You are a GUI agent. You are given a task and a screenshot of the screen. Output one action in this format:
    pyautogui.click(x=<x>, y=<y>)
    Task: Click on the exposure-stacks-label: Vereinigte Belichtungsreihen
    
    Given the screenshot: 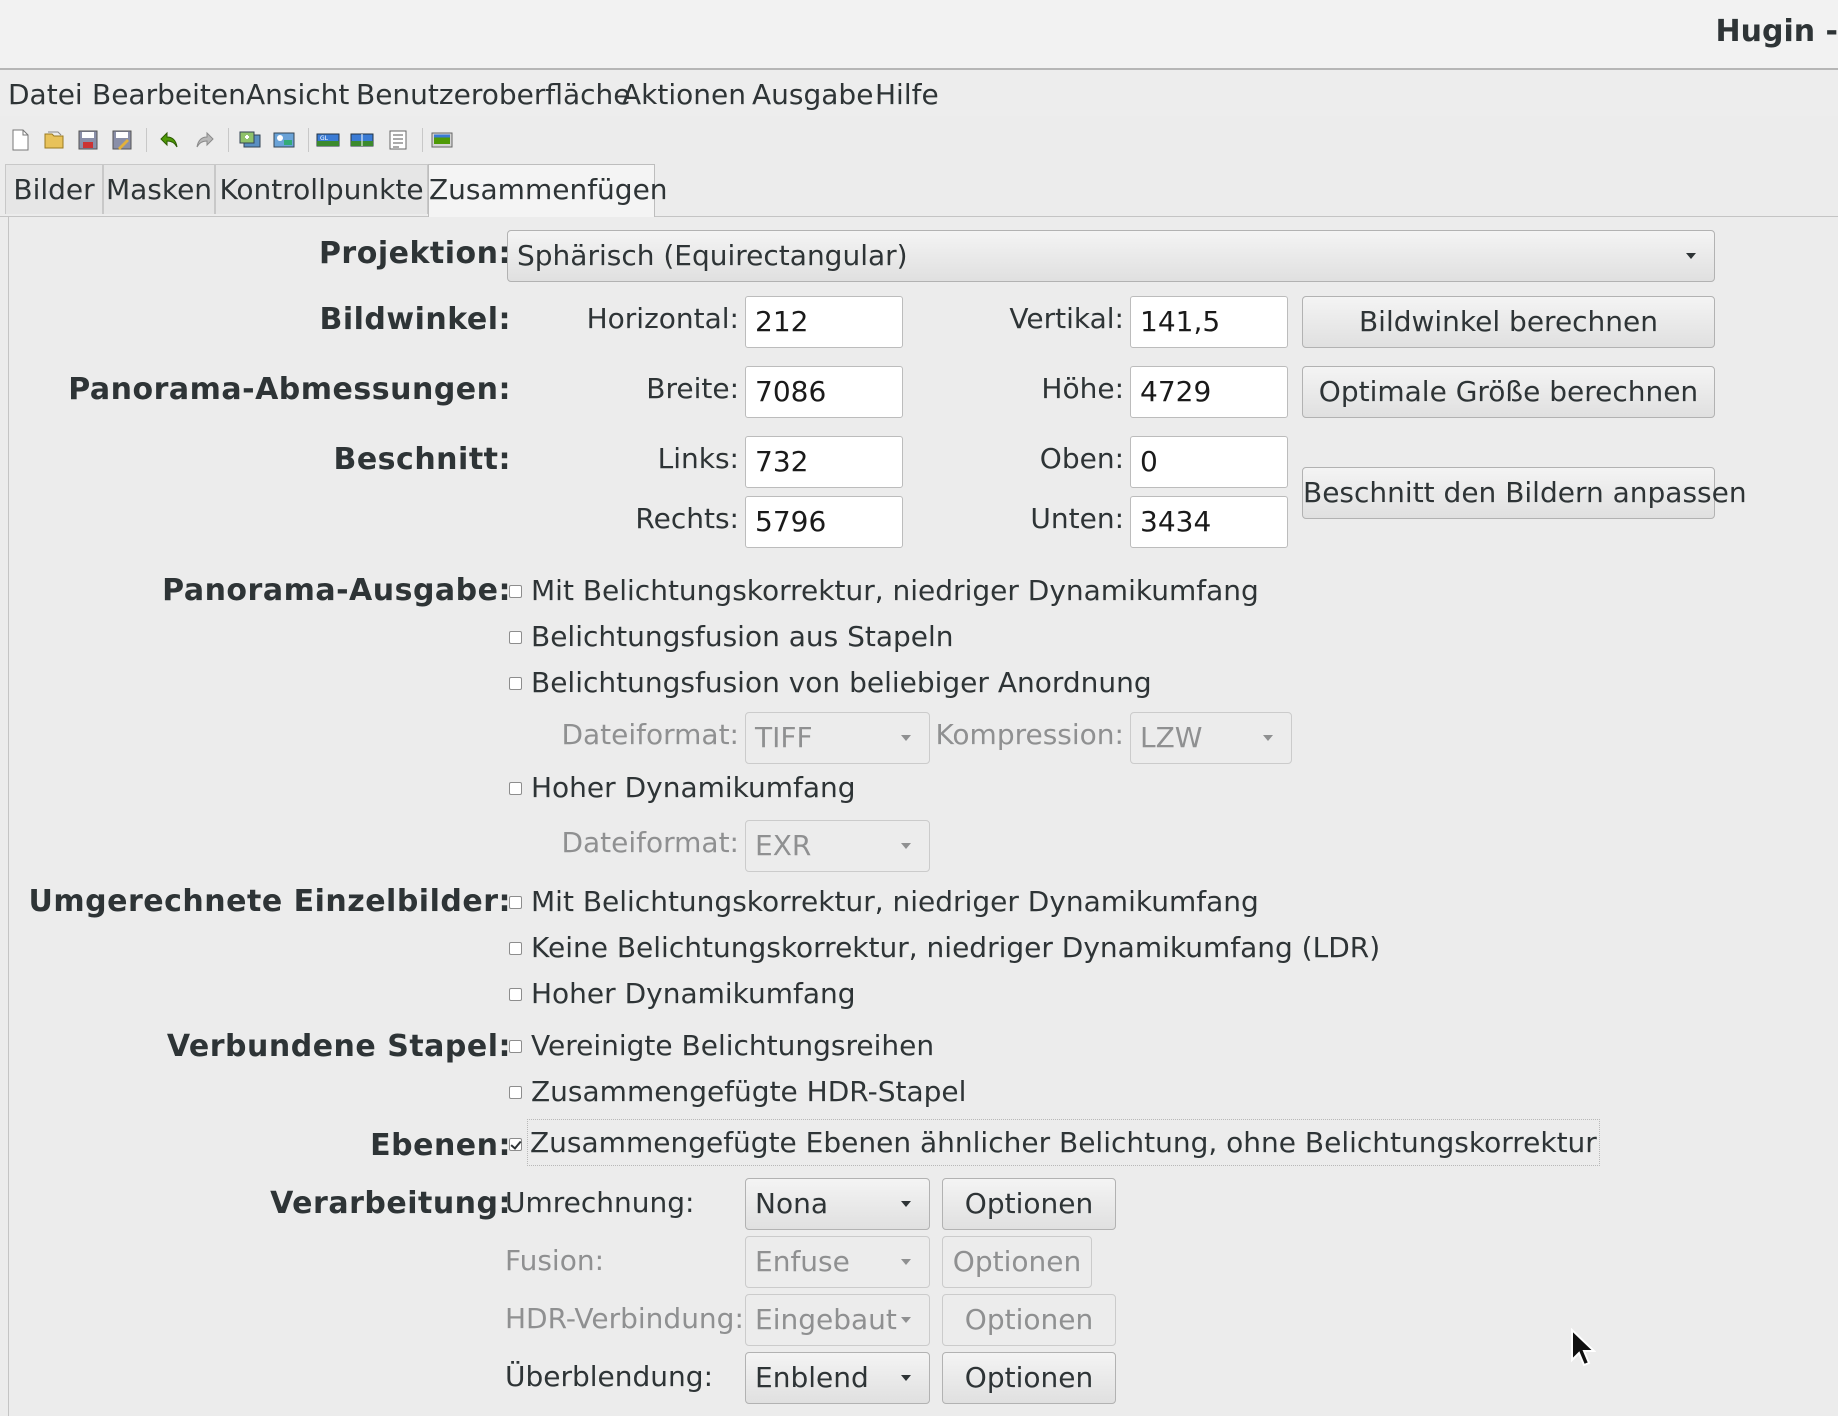 What is the action you would take?
    pyautogui.click(x=732, y=1045)
    